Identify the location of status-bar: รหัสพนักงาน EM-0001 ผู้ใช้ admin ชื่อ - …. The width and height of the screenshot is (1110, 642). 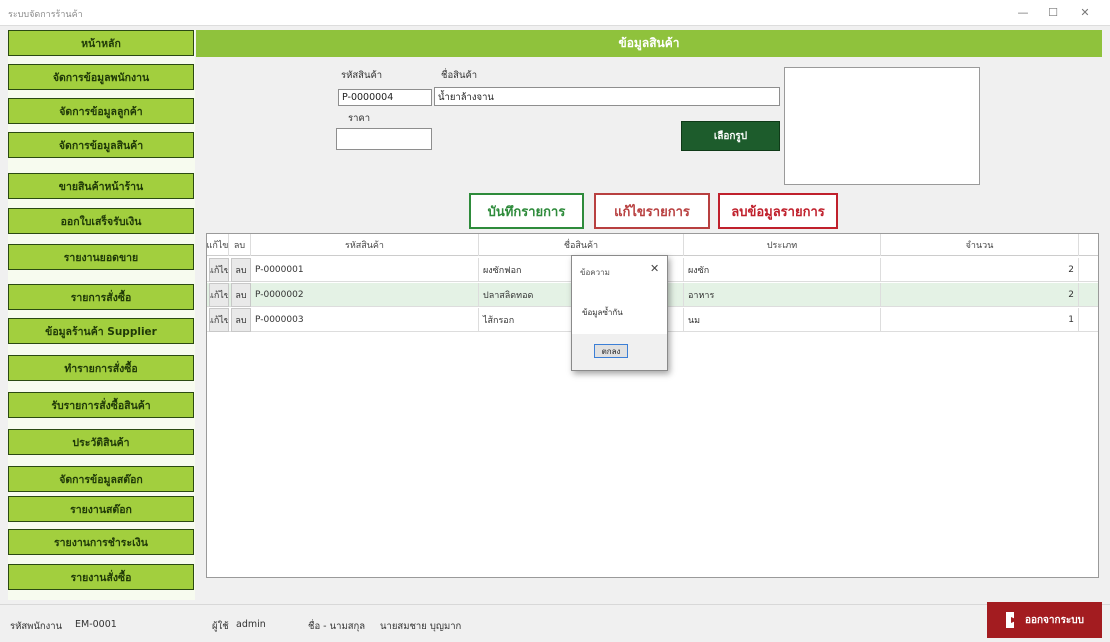
(555, 623).